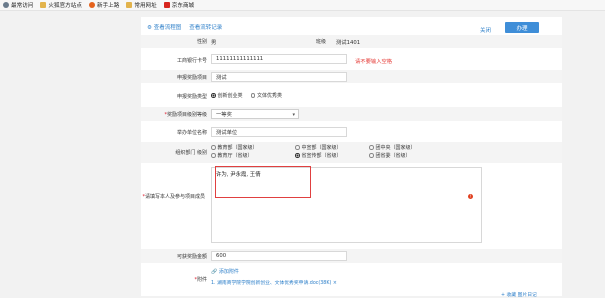 Image resolution: width=605 pixels, height=298 pixels. I want to click on dept-radio-publicity: 中宣部（国家级）, so click(318, 147).